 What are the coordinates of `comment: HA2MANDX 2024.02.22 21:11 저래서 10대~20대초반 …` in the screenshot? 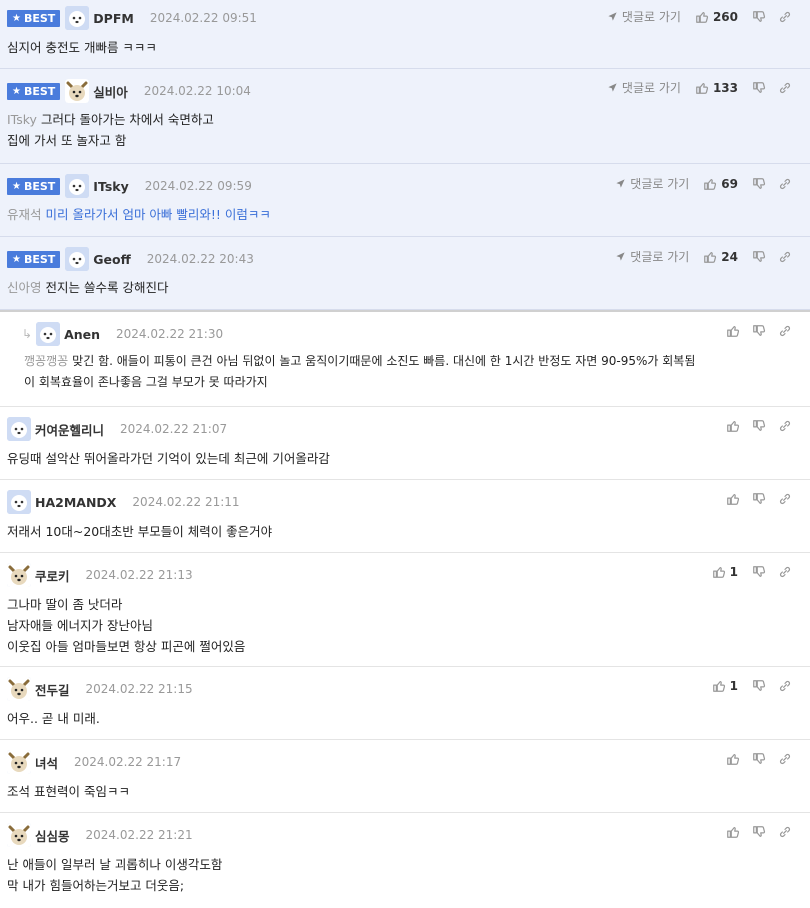 It's located at (405, 516).